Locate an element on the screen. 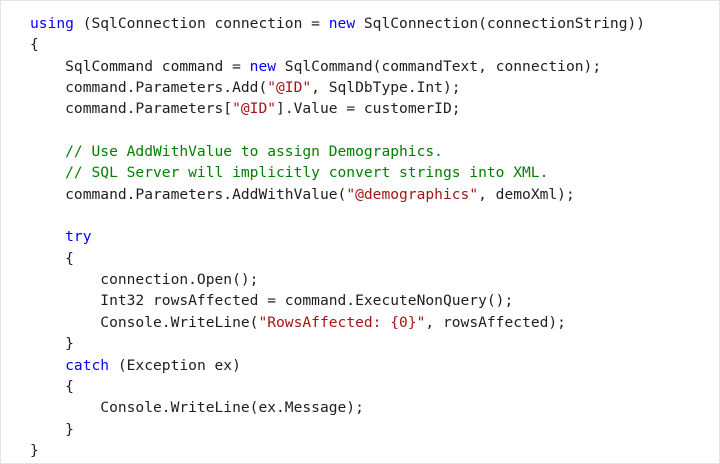  code-token: (SqlConnection connection = is located at coordinates (201, 23).